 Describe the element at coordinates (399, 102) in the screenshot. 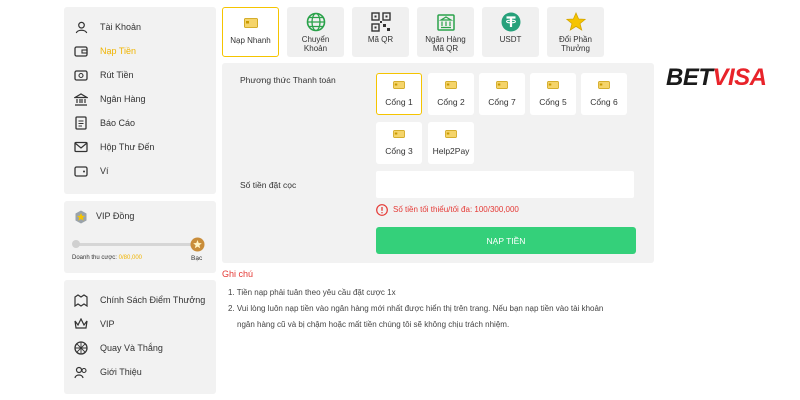

I see `gate-label: Cổng 1` at that location.